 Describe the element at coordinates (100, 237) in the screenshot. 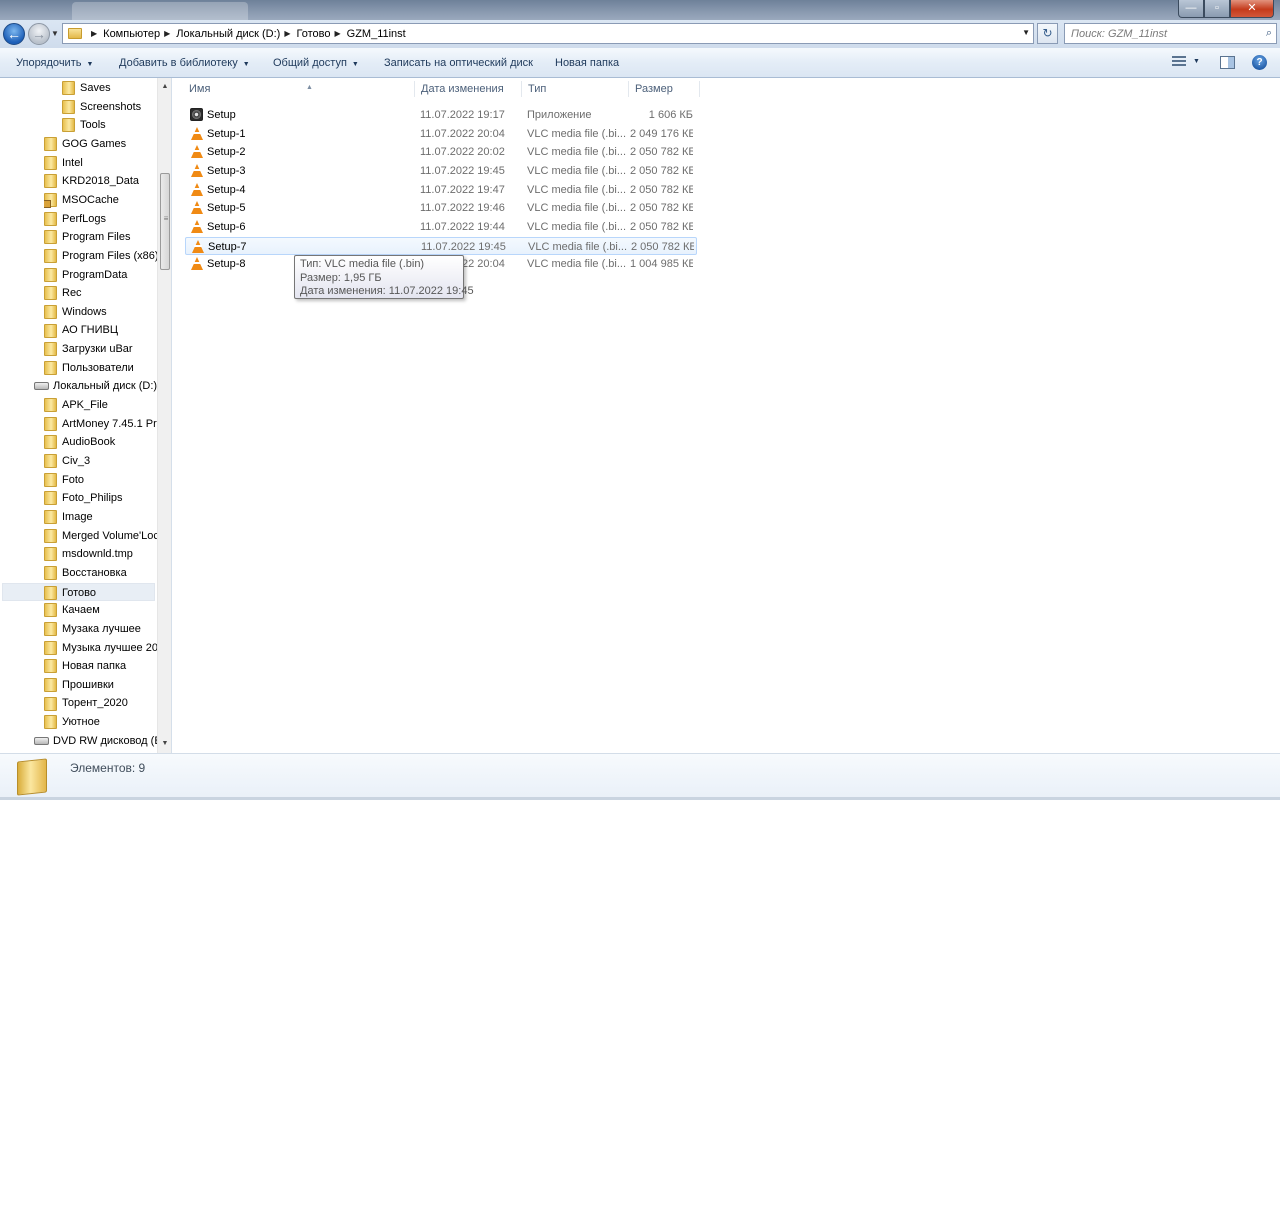

I see `nav-item: Program Files` at that location.